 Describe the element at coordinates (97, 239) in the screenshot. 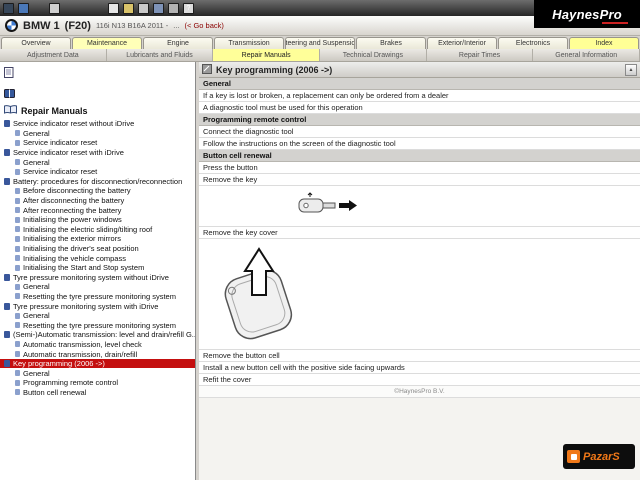

I see `tree-item-initialising-the-exterior-mirrors: Initialising the exterior mirrors` at that location.